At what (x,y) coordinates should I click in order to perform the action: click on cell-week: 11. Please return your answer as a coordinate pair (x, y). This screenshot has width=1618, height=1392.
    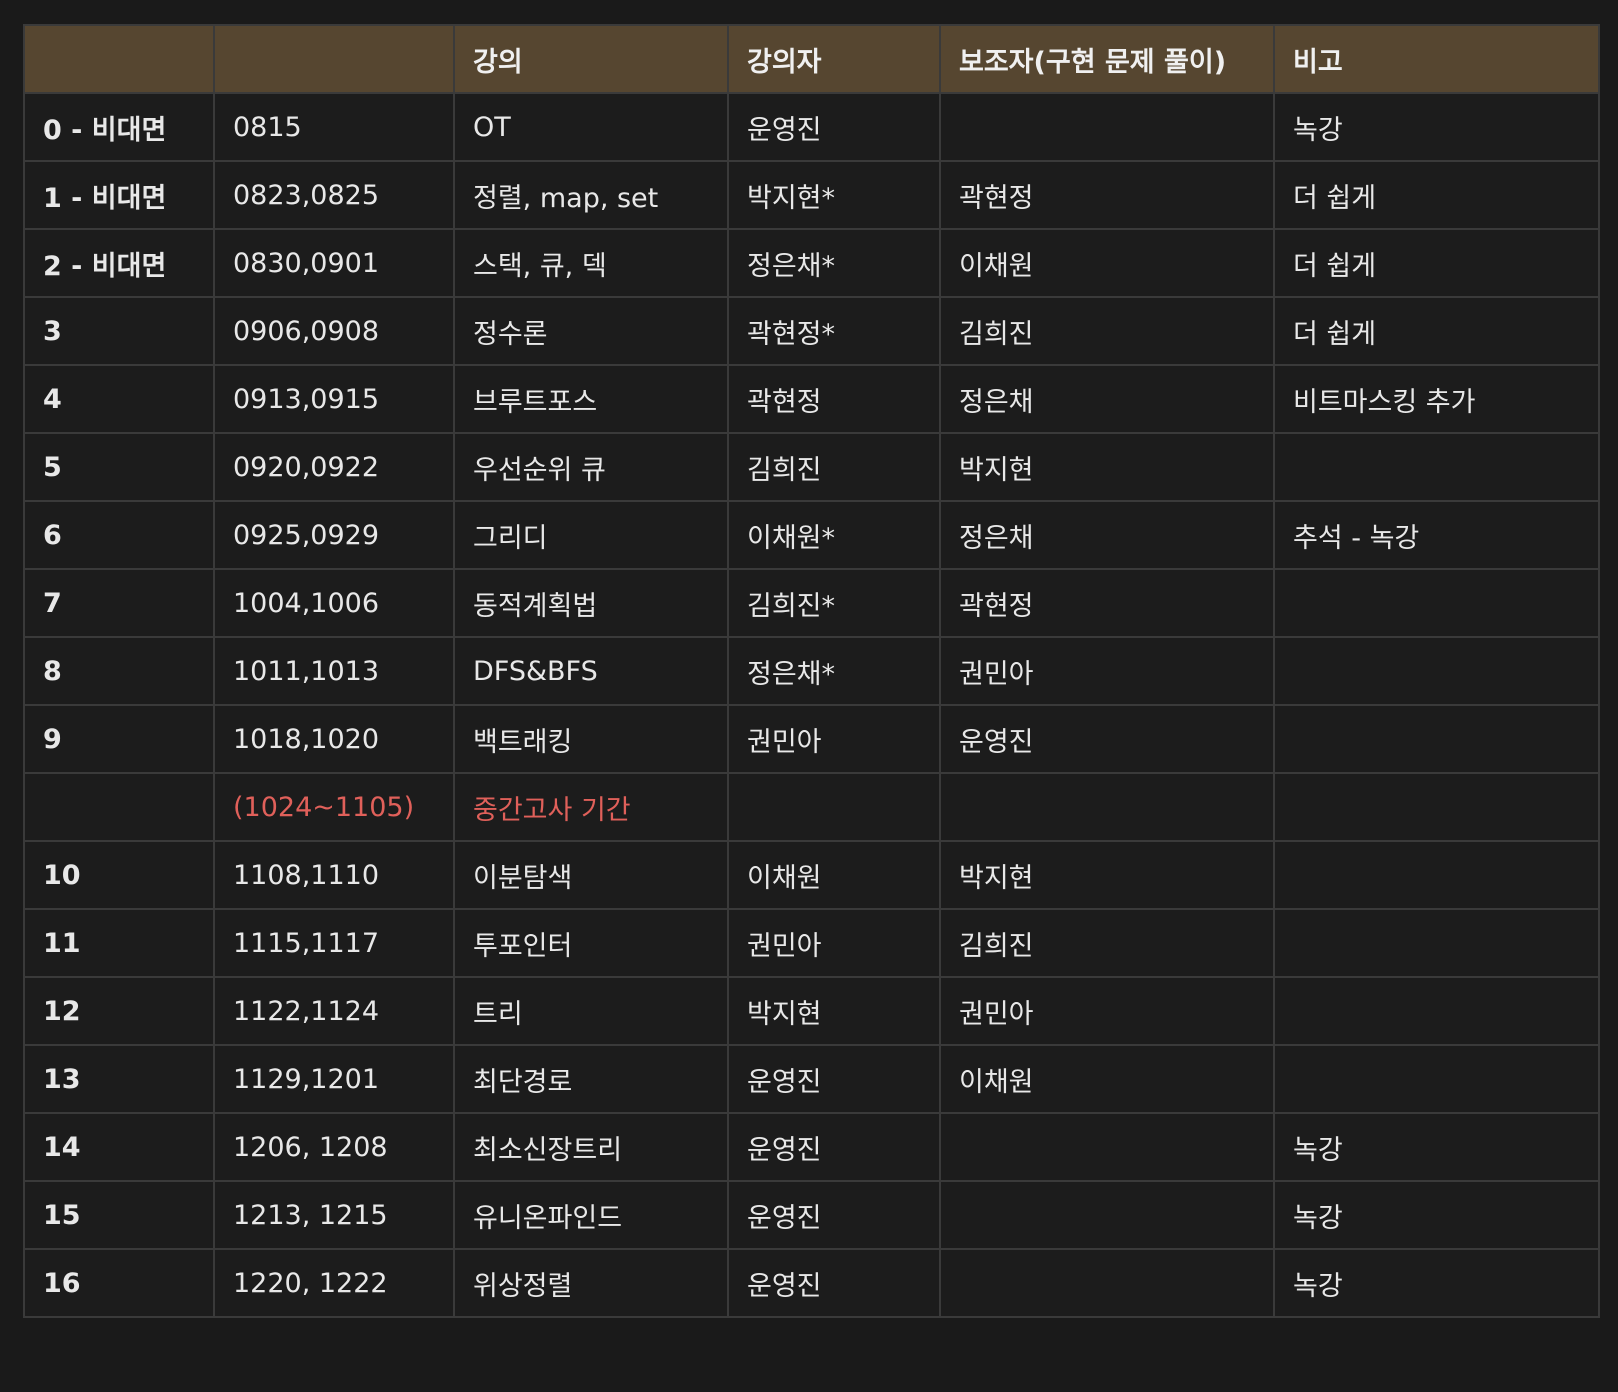
    Looking at the image, I should click on (119, 943).